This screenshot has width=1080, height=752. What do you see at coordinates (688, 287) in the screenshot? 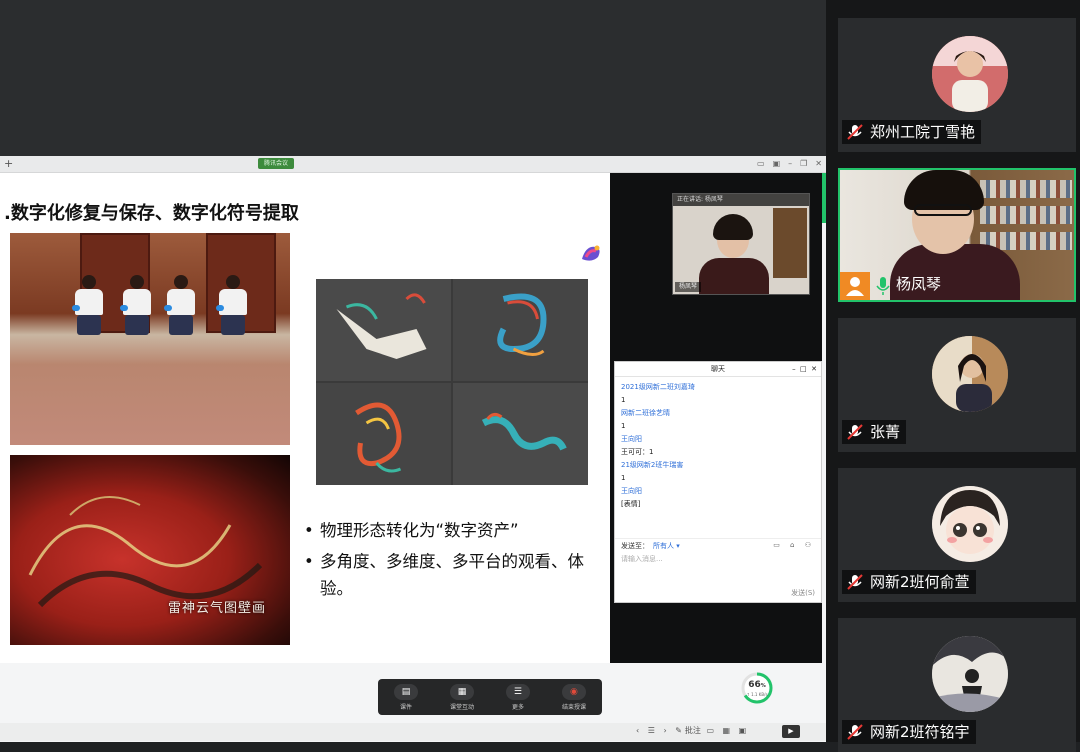
I see `mini-video-name: 杨凤琴` at bounding box center [688, 287].